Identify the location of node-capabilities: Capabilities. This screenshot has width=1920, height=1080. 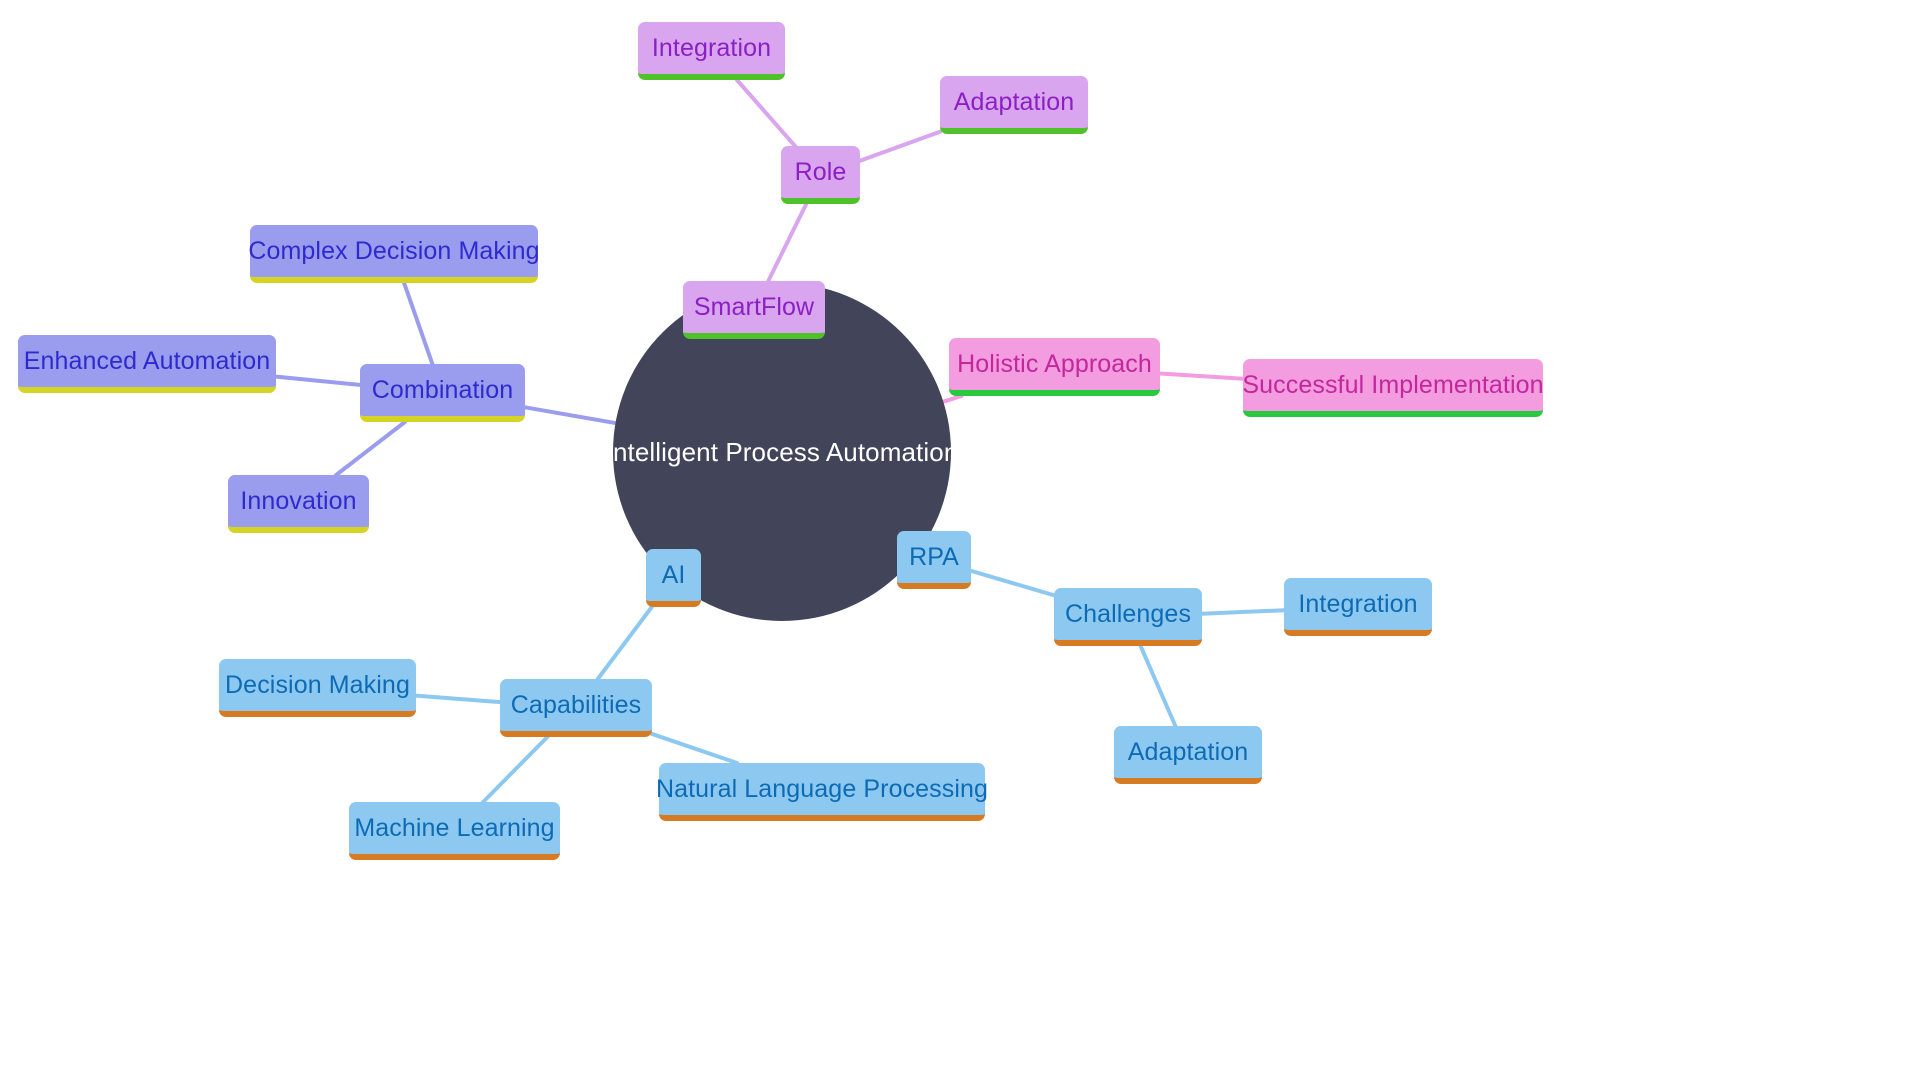
(576, 708).